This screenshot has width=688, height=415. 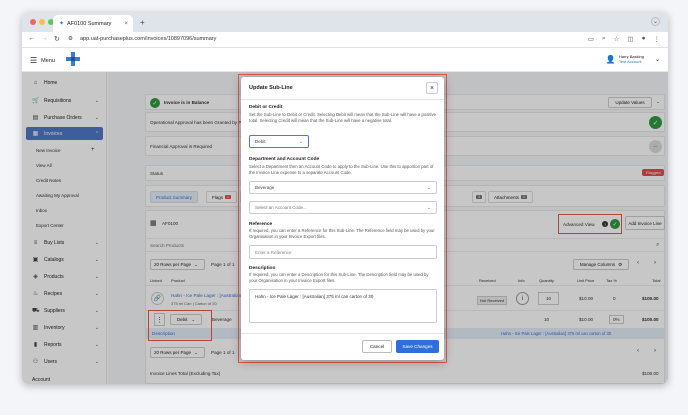 What do you see at coordinates (261, 224) in the screenshot?
I see `reference-label: Reference` at bounding box center [261, 224].